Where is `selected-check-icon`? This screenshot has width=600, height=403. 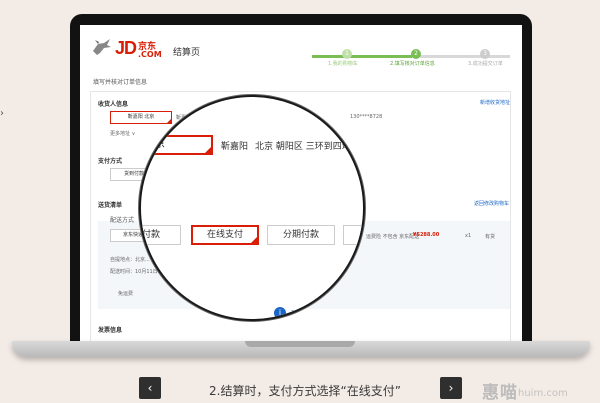 selected-check-icon is located at coordinates (169, 121).